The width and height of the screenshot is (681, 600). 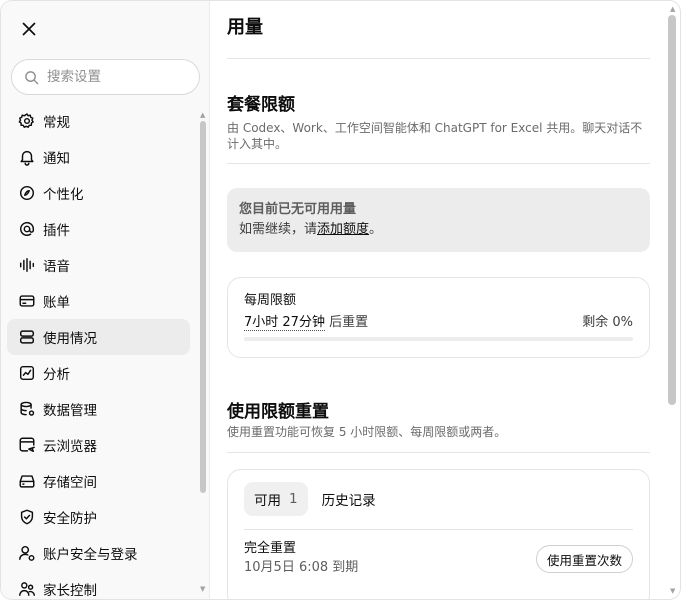 I want to click on tab-available: 可用 1, so click(x=276, y=499).